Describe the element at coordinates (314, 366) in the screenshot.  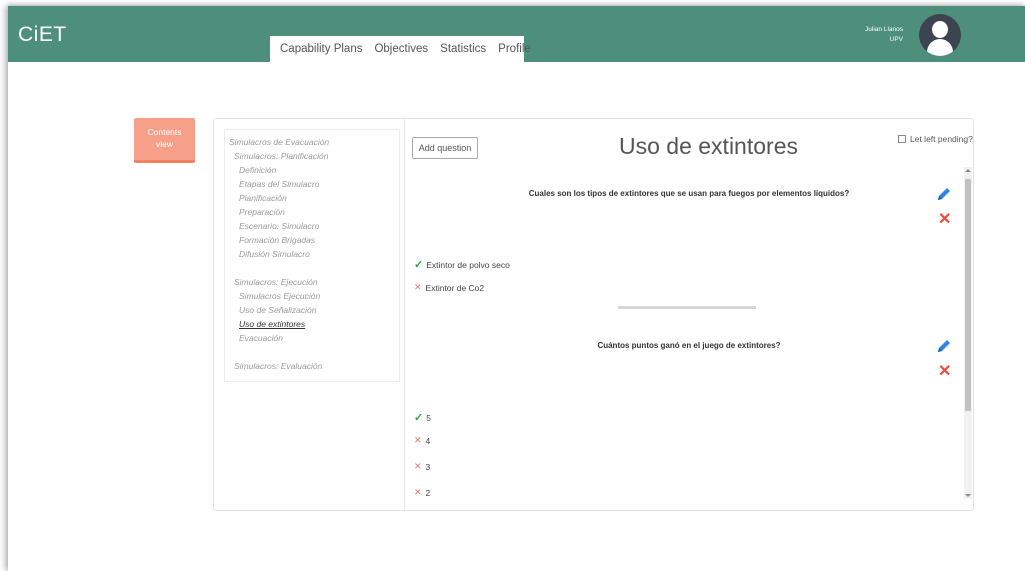
I see `toc-item: Simulacros: Evaluación` at that location.